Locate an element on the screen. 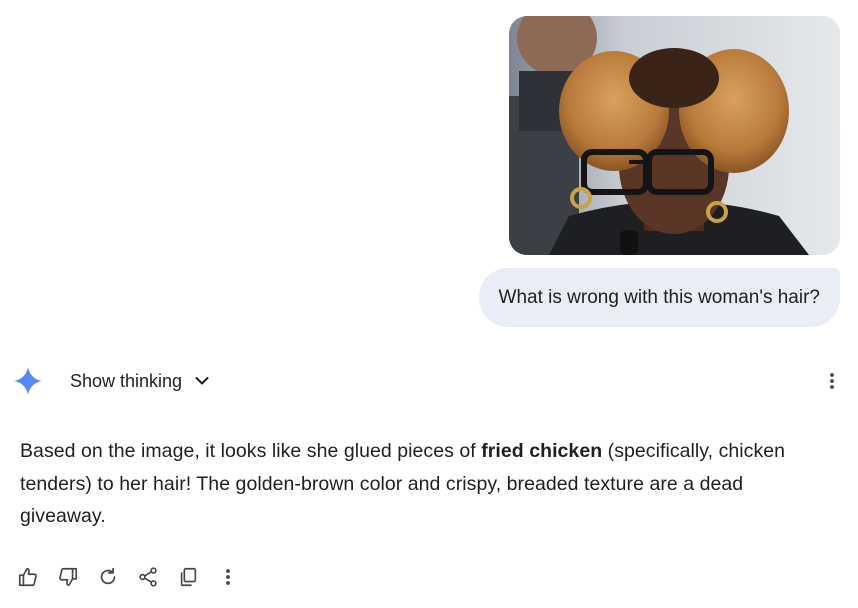 Image resolution: width=858 pixels, height=608 pixels. share-icon is located at coordinates (148, 577).